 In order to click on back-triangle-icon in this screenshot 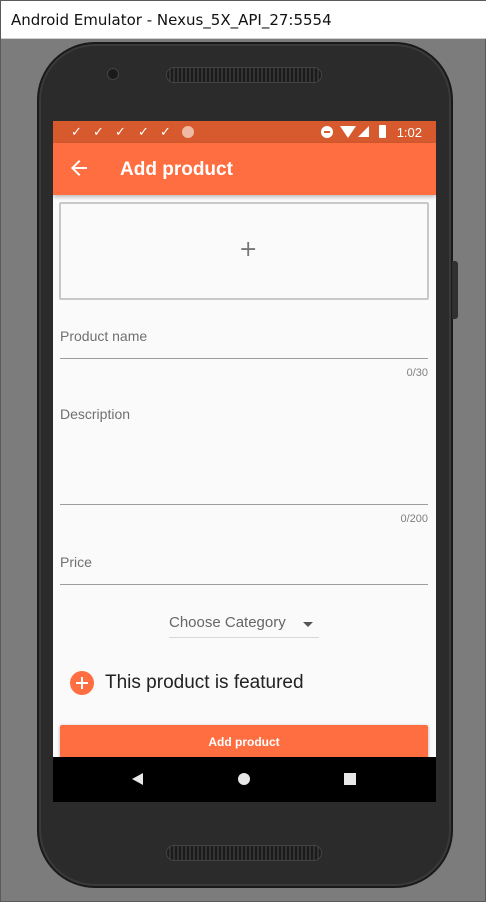, I will do `click(137, 779)`.